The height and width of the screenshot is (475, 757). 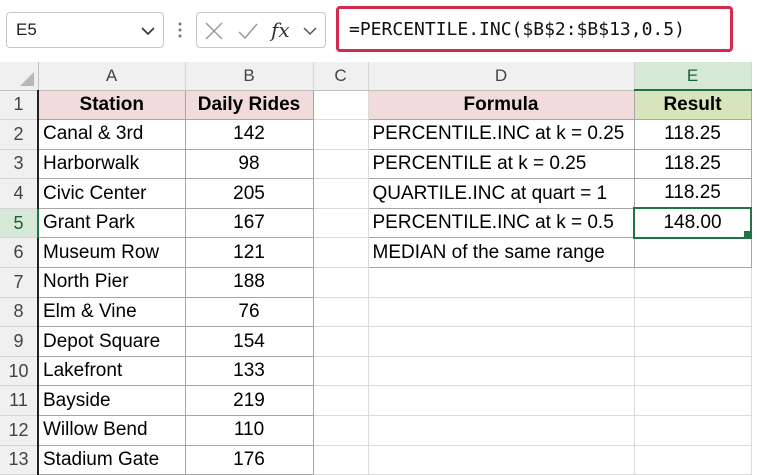 What do you see at coordinates (249, 105) in the screenshot?
I see `header-daily-rides: Daily Rides` at bounding box center [249, 105].